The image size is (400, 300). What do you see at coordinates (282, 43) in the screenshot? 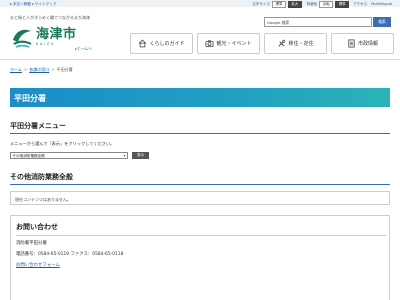
I see `tools-icon` at bounding box center [282, 43].